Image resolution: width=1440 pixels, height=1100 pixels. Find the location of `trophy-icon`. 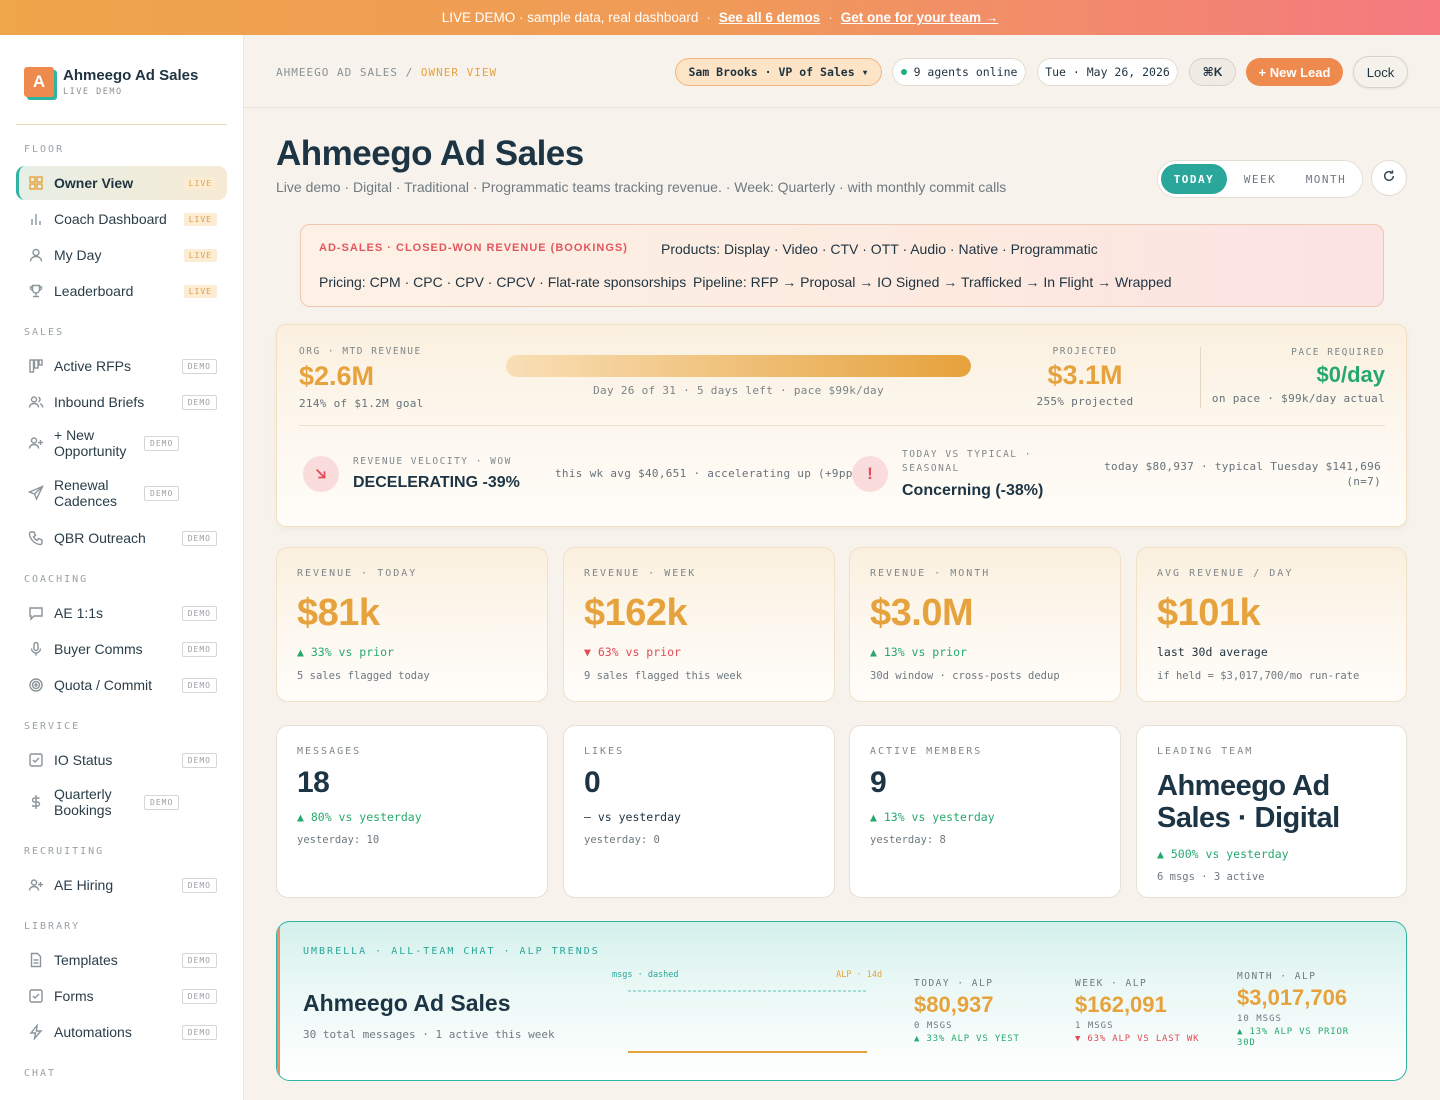

trophy-icon is located at coordinates (36, 291).